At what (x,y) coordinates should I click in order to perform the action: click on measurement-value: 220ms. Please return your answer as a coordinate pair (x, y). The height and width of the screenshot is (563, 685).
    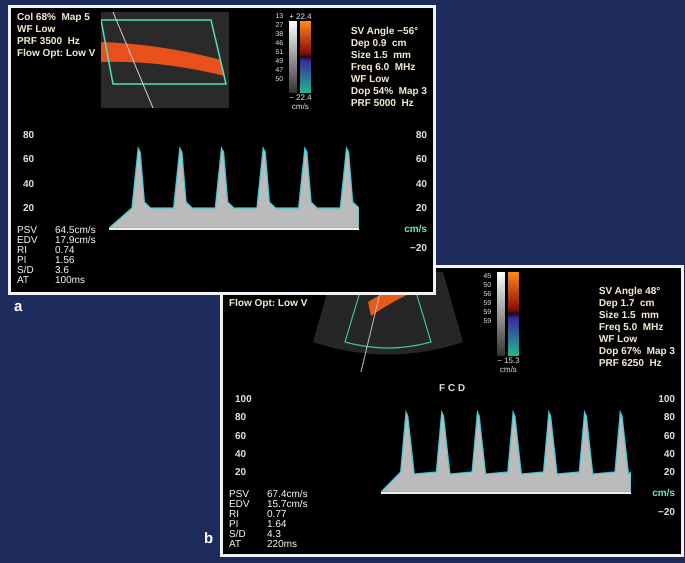
    Looking at the image, I should click on (282, 545).